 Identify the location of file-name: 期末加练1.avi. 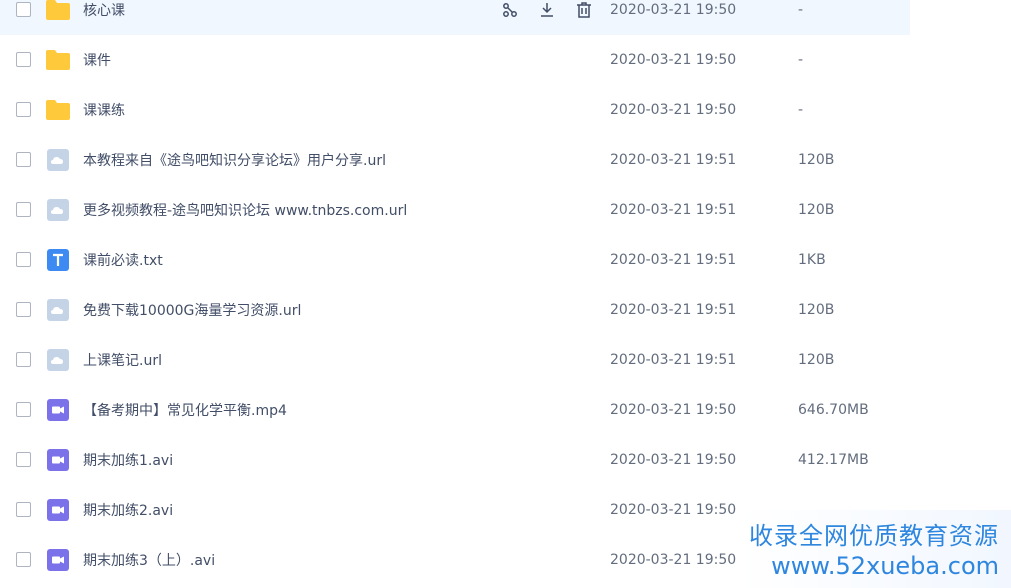
(128, 460).